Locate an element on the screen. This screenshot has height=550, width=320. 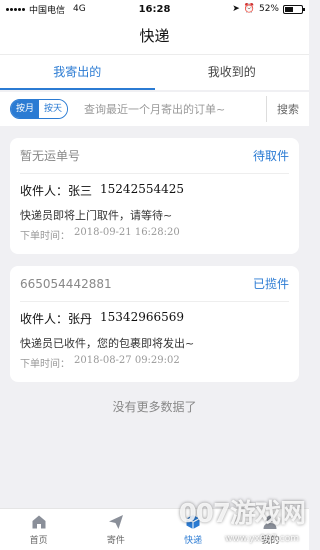
order-message: 快递员已收件，您的包裹即将发出~ is located at coordinates (107, 343).